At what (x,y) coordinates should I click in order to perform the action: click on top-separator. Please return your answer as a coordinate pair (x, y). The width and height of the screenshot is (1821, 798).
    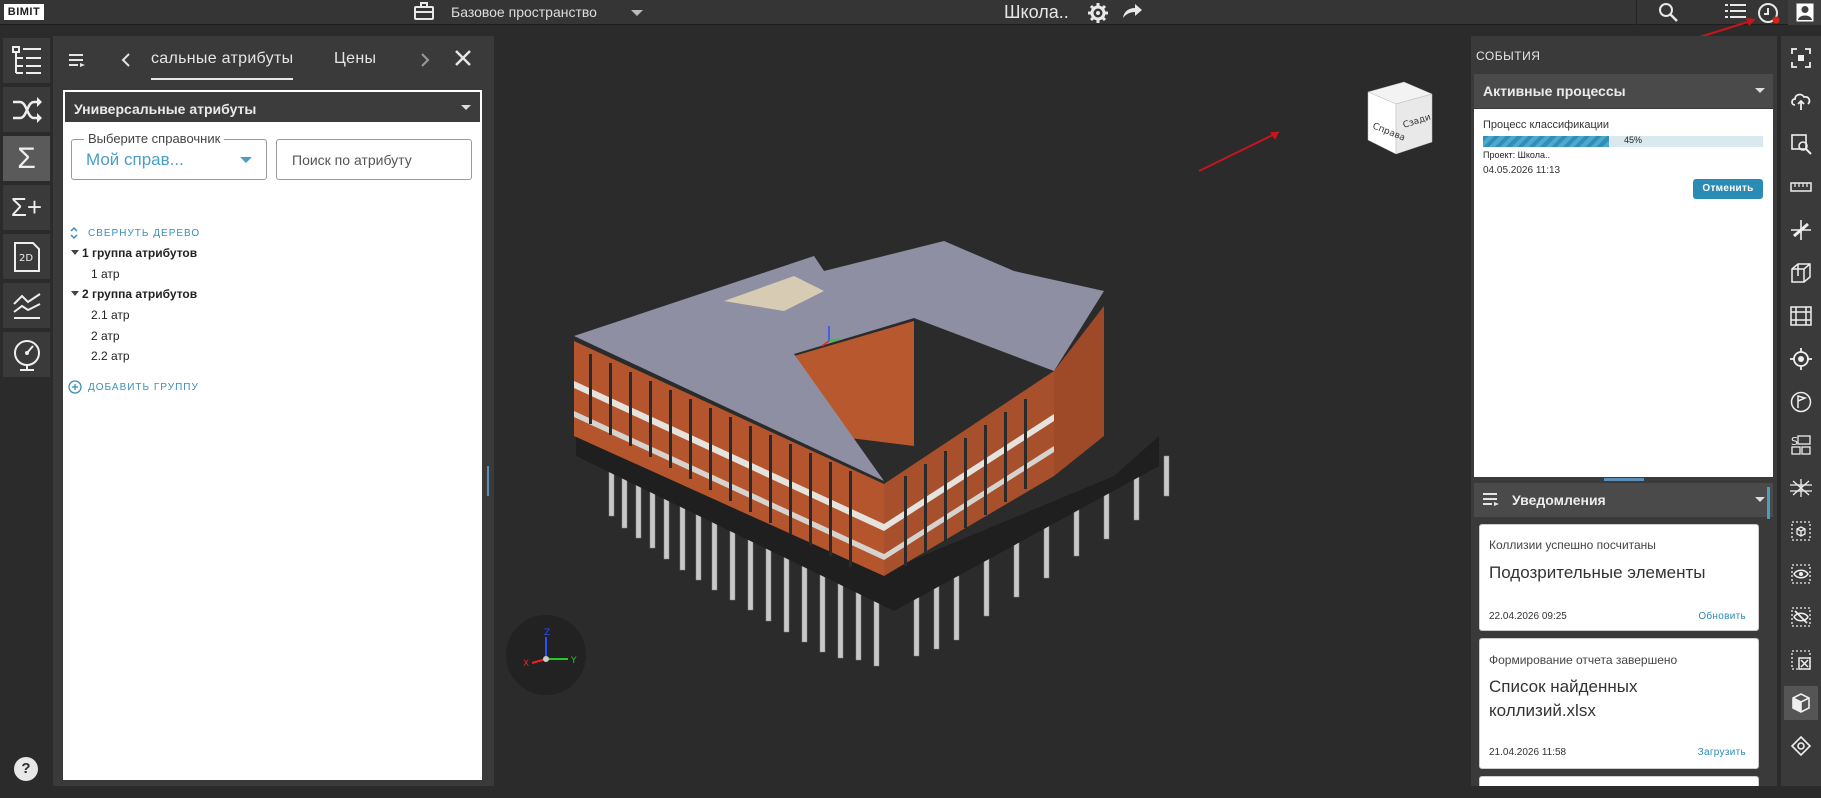
    Looking at the image, I should click on (1636, 12).